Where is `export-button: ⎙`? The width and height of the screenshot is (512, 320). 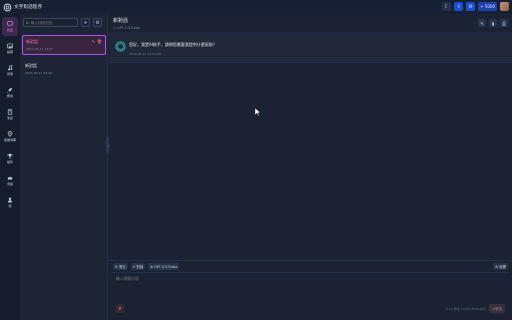 export-button: ⎙ is located at coordinates (504, 23).